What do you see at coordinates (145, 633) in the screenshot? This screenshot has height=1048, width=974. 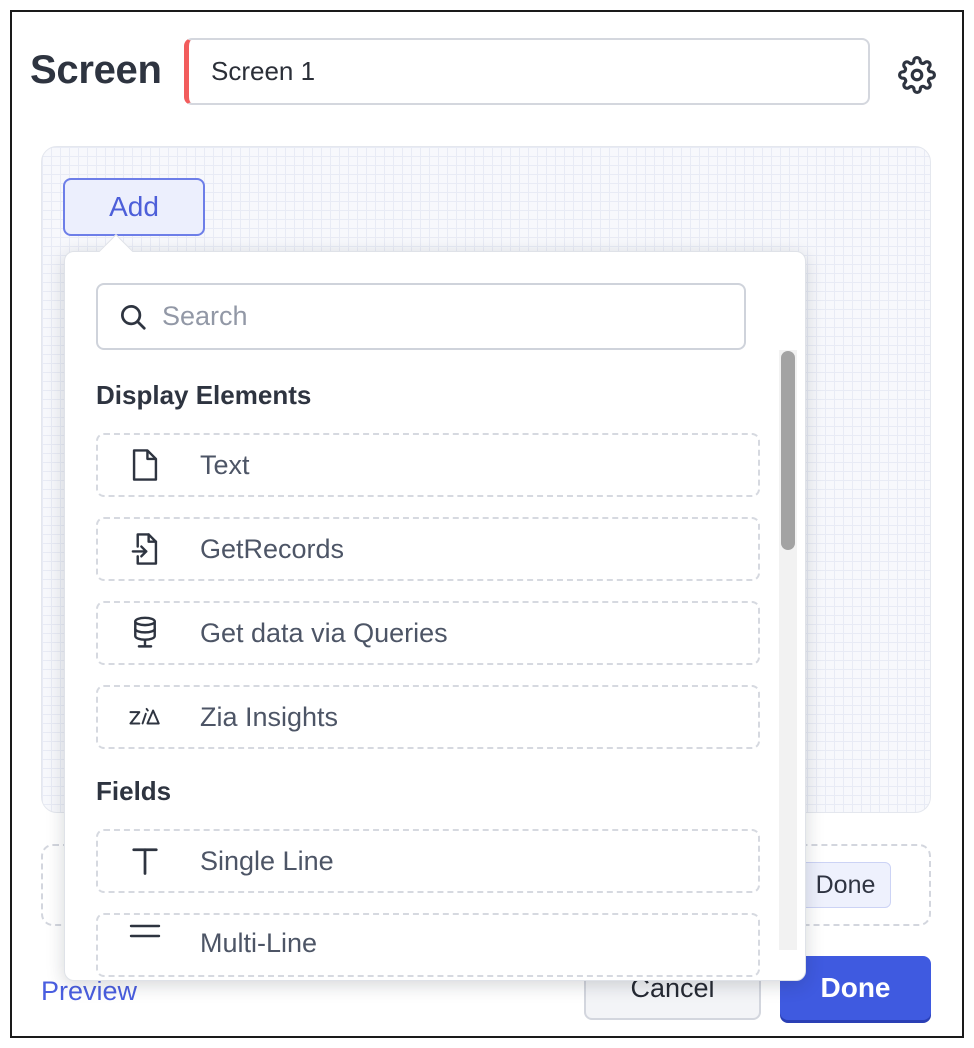 I see `database-icon` at bounding box center [145, 633].